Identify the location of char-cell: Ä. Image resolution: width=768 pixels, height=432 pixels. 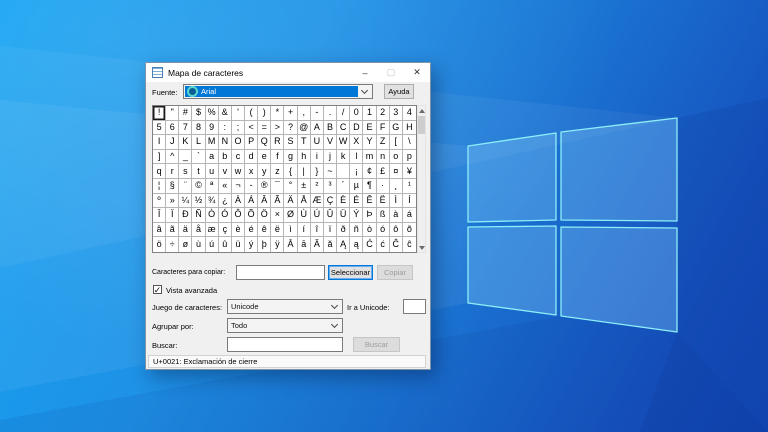
(291, 201).